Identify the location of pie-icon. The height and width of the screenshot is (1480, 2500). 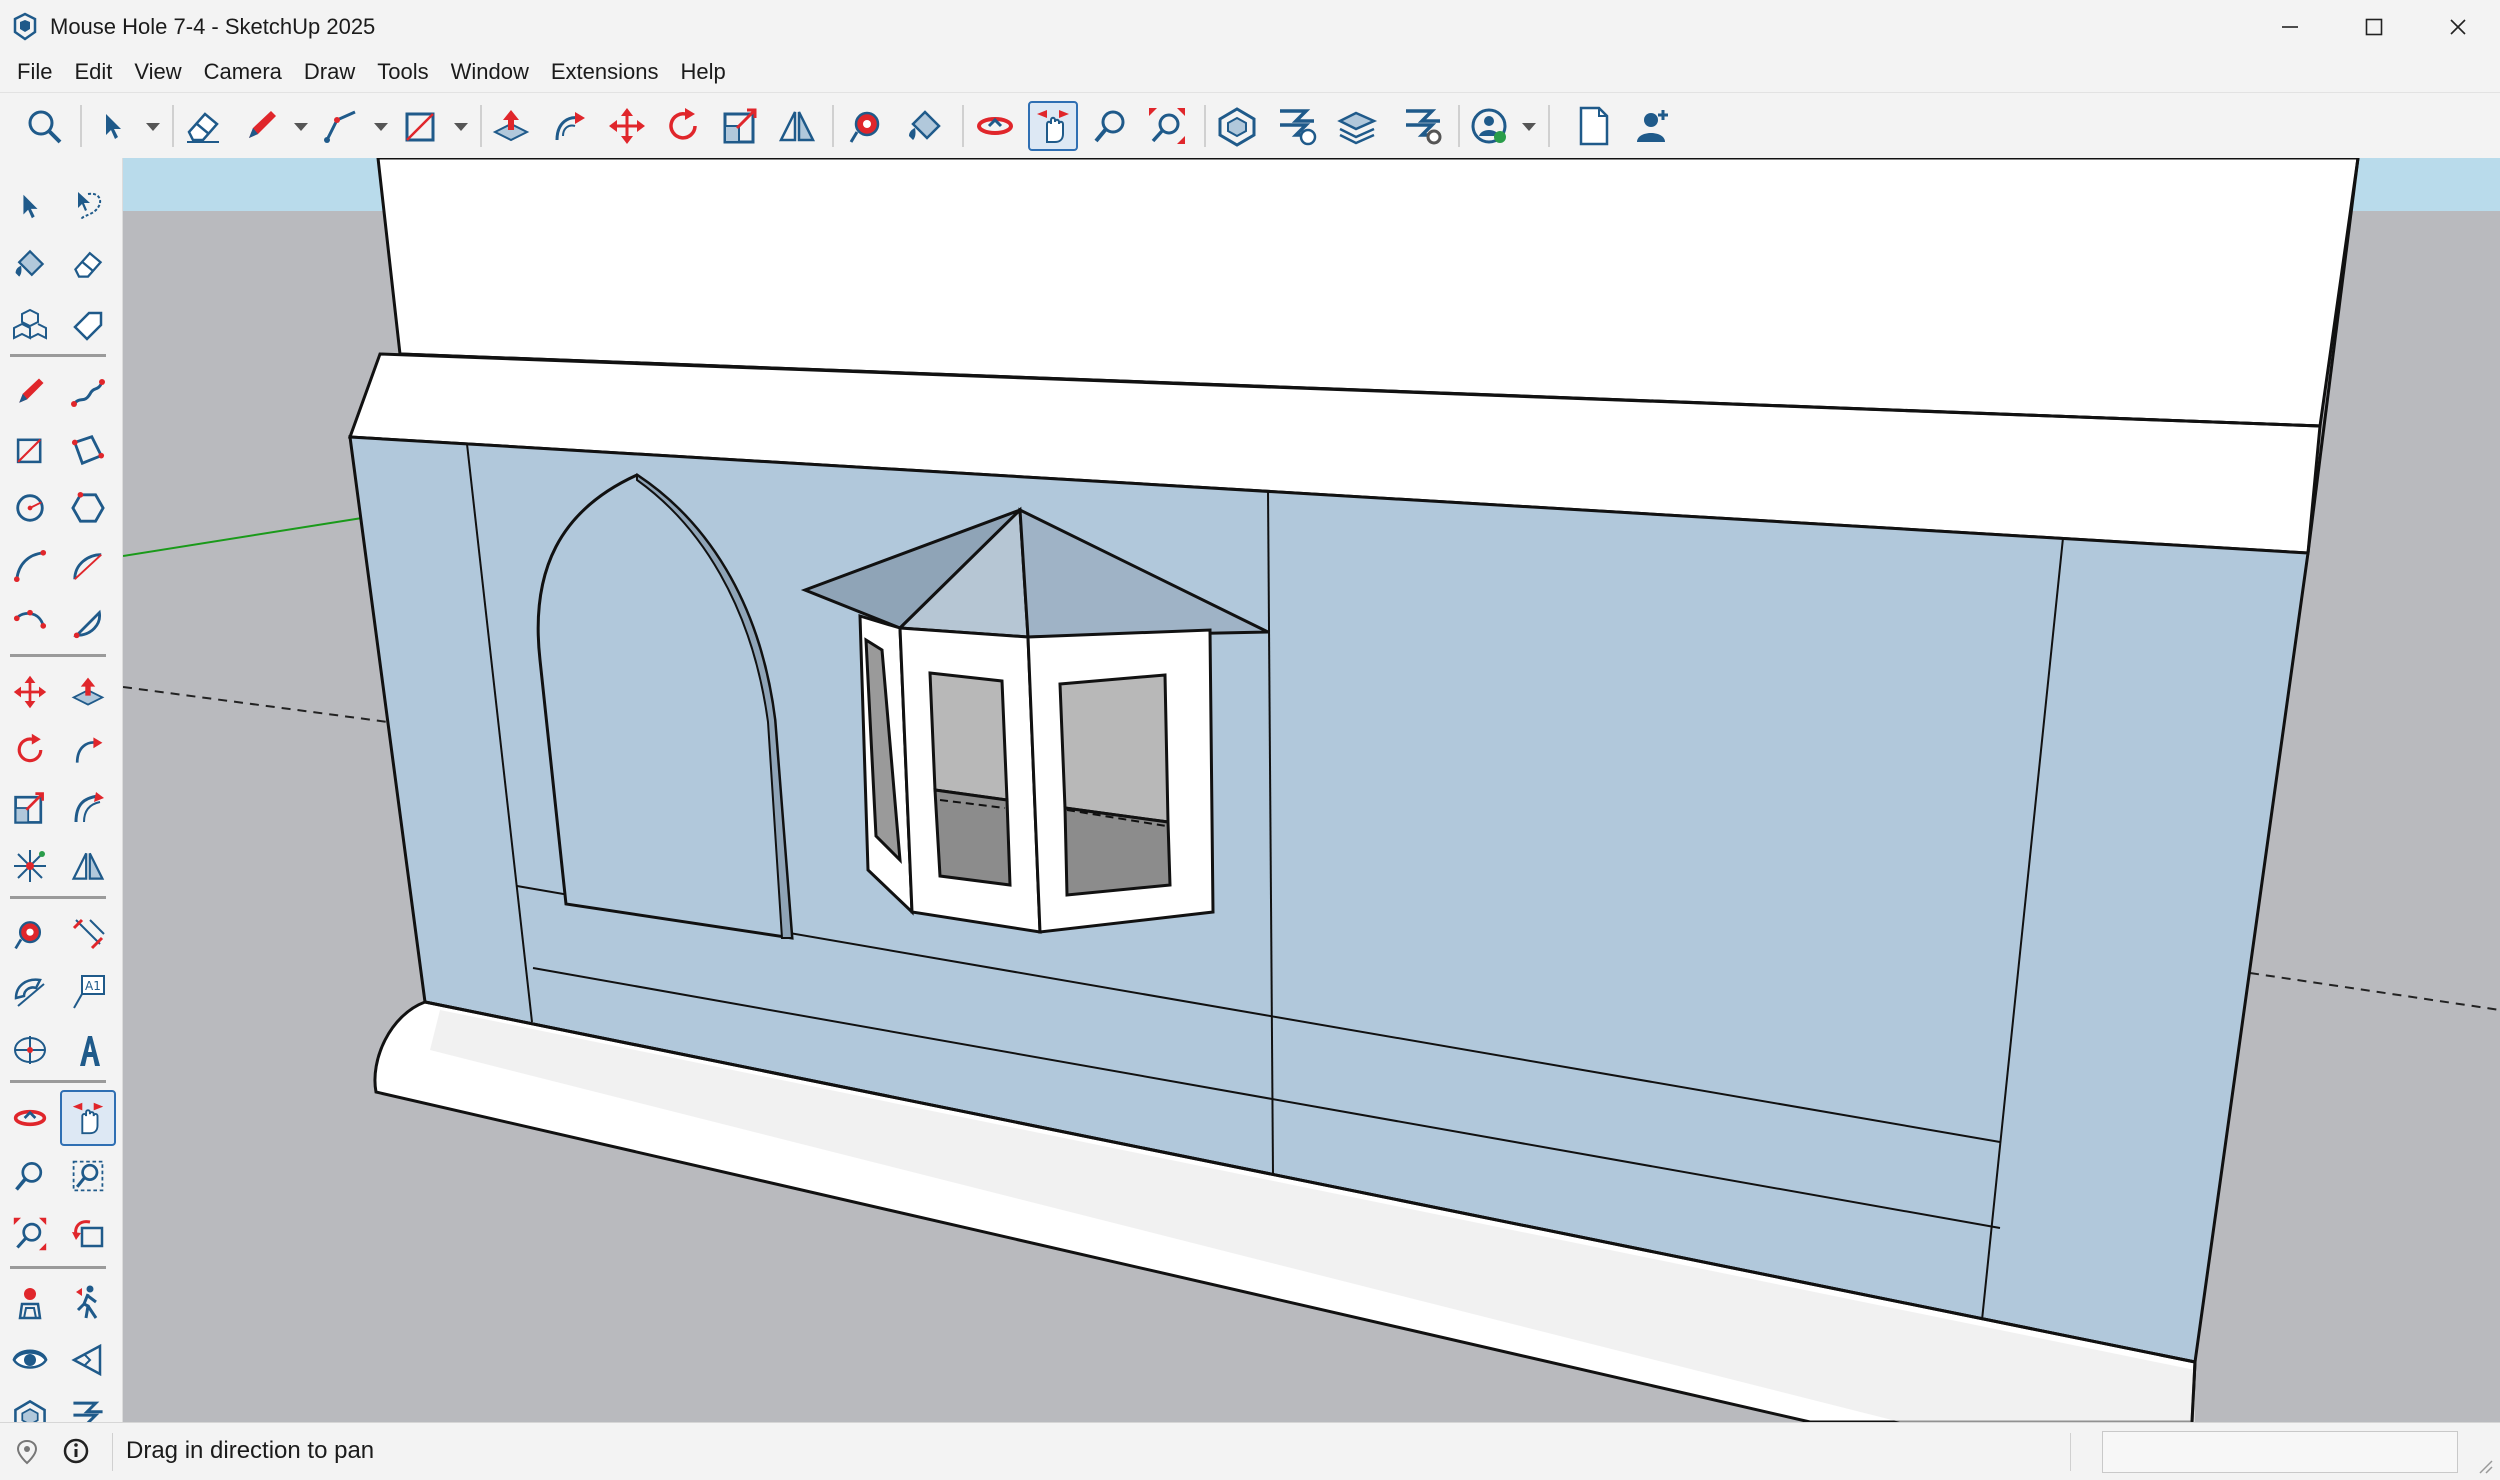
(87, 624).